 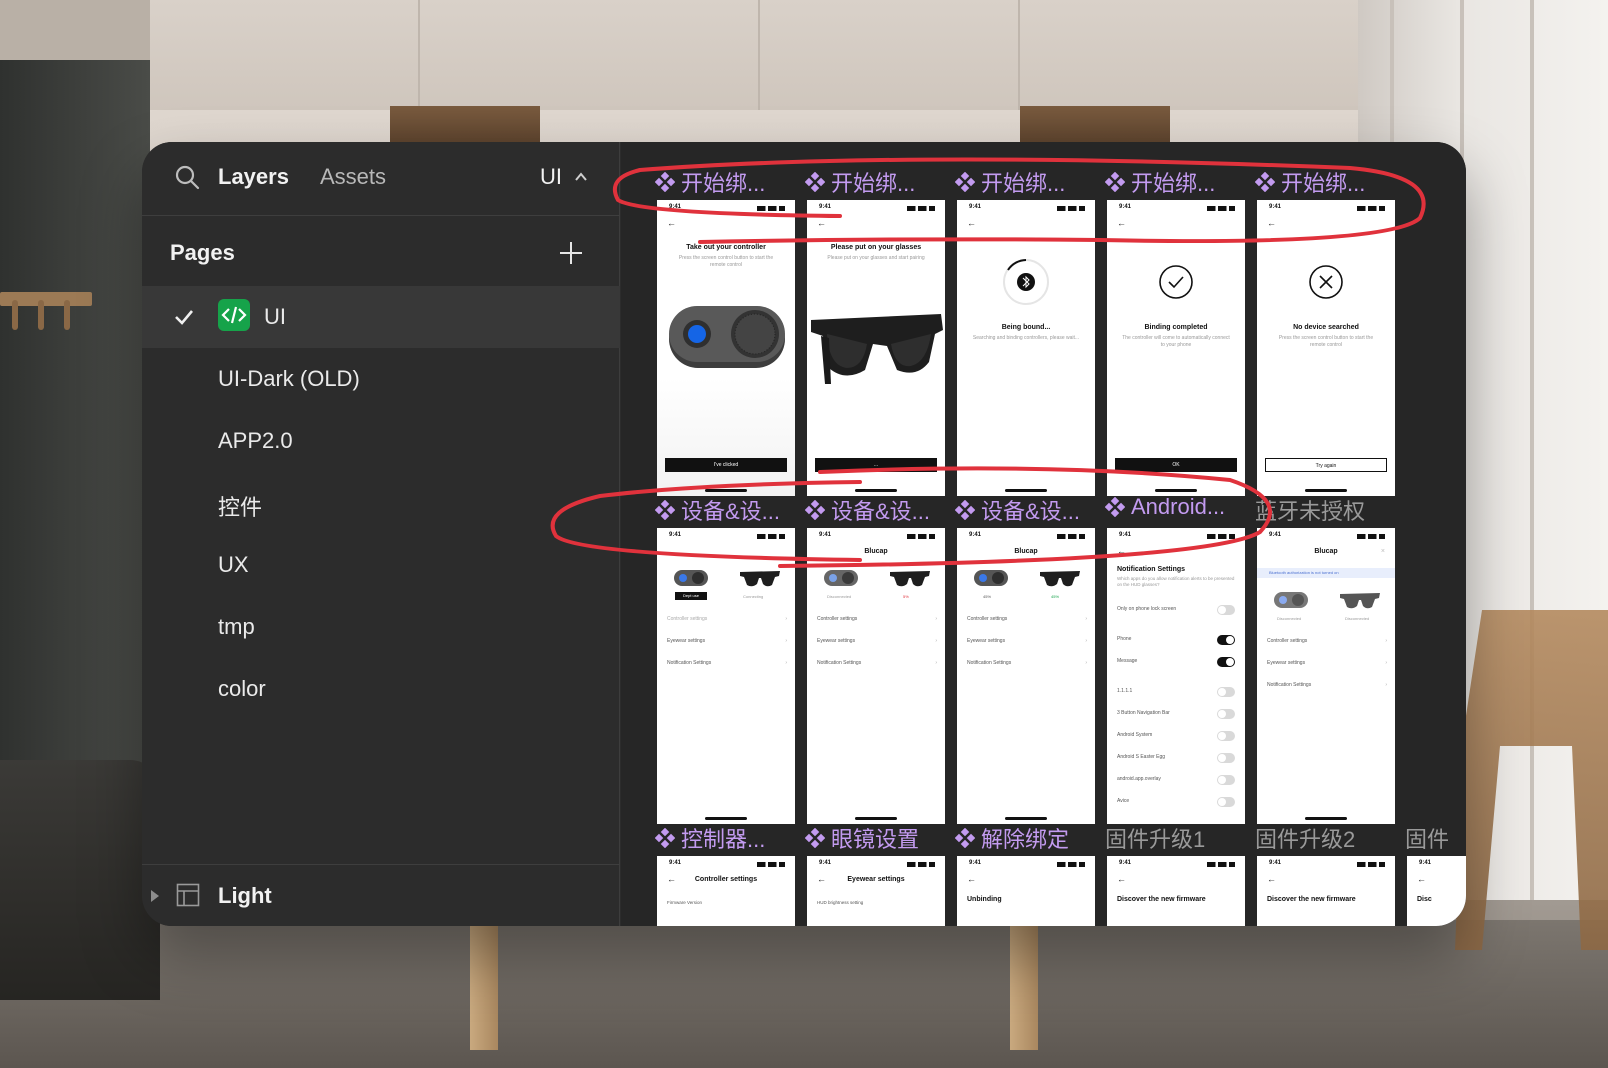 What do you see at coordinates (285, 55) in the screenshot?
I see `bg-cabinet` at bounding box center [285, 55].